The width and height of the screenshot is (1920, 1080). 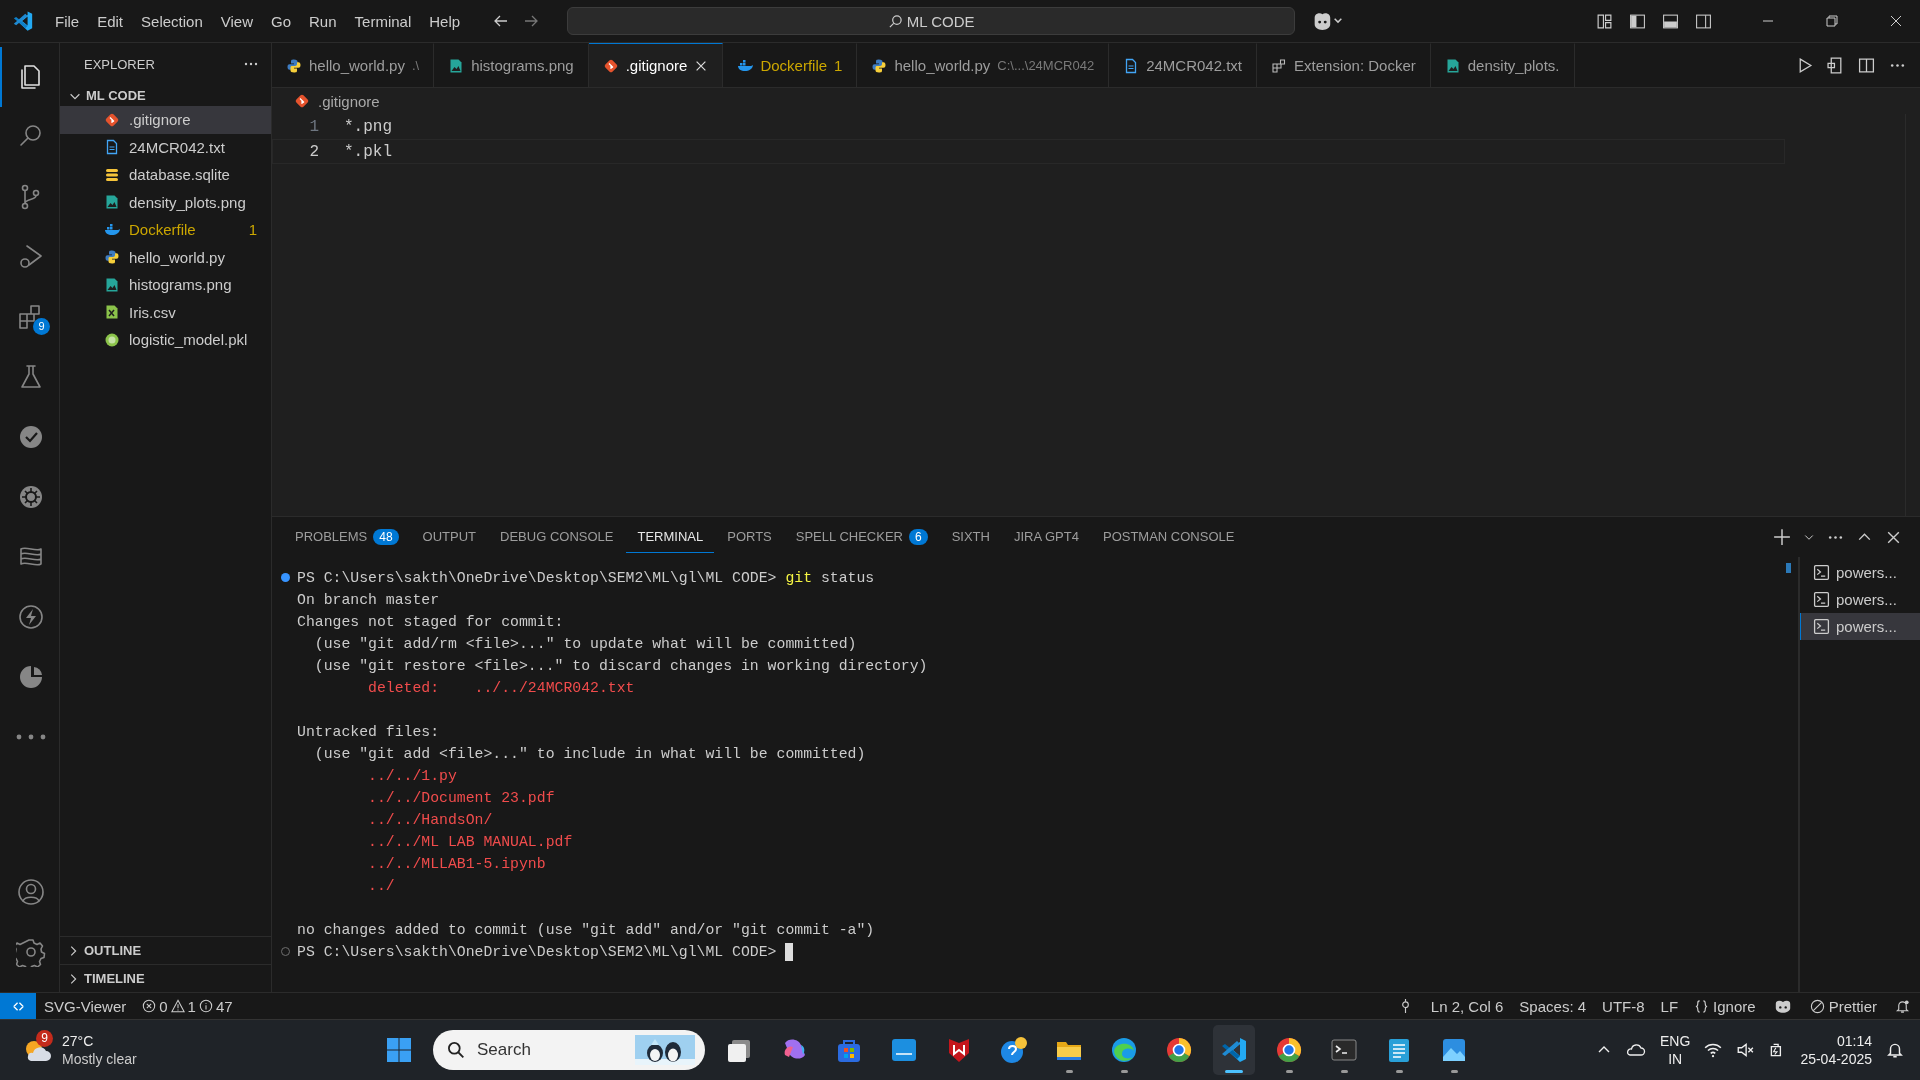 I want to click on tree-item: Dockerfile 1, so click(x=165, y=230).